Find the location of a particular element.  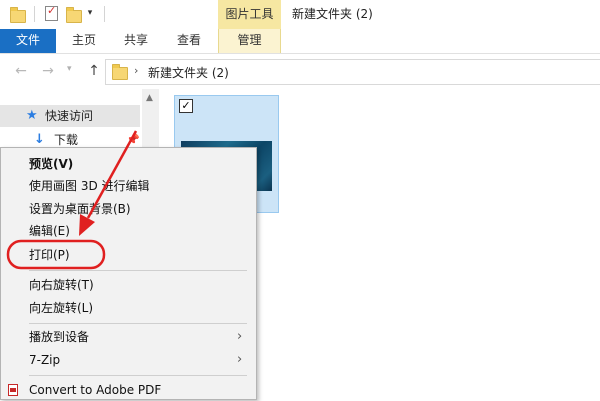

menu-item-preview: 预览(V) is located at coordinates (128, 164).